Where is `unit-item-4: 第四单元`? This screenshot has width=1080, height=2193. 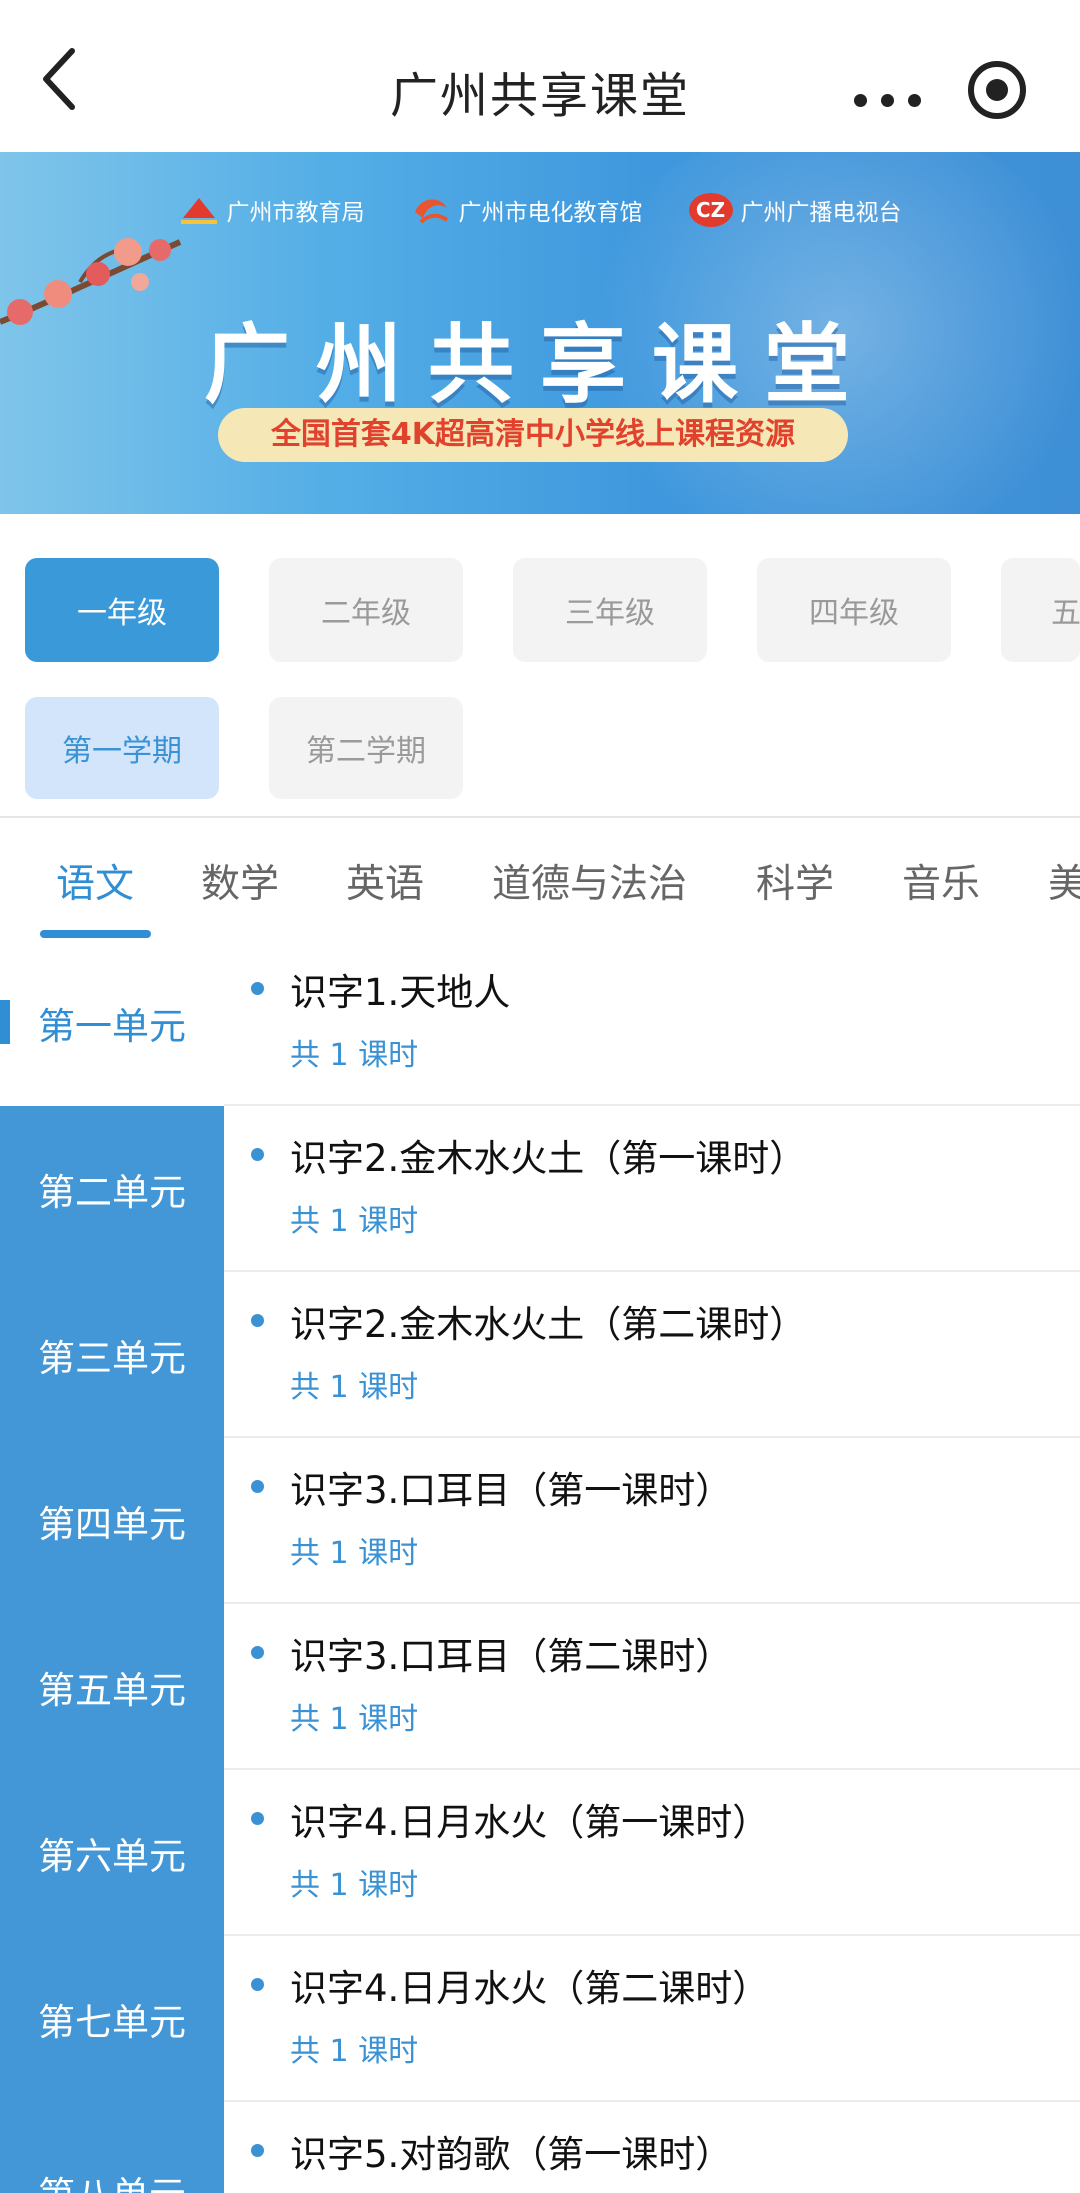
unit-item-4: 第四单元 is located at coordinates (112, 1521).